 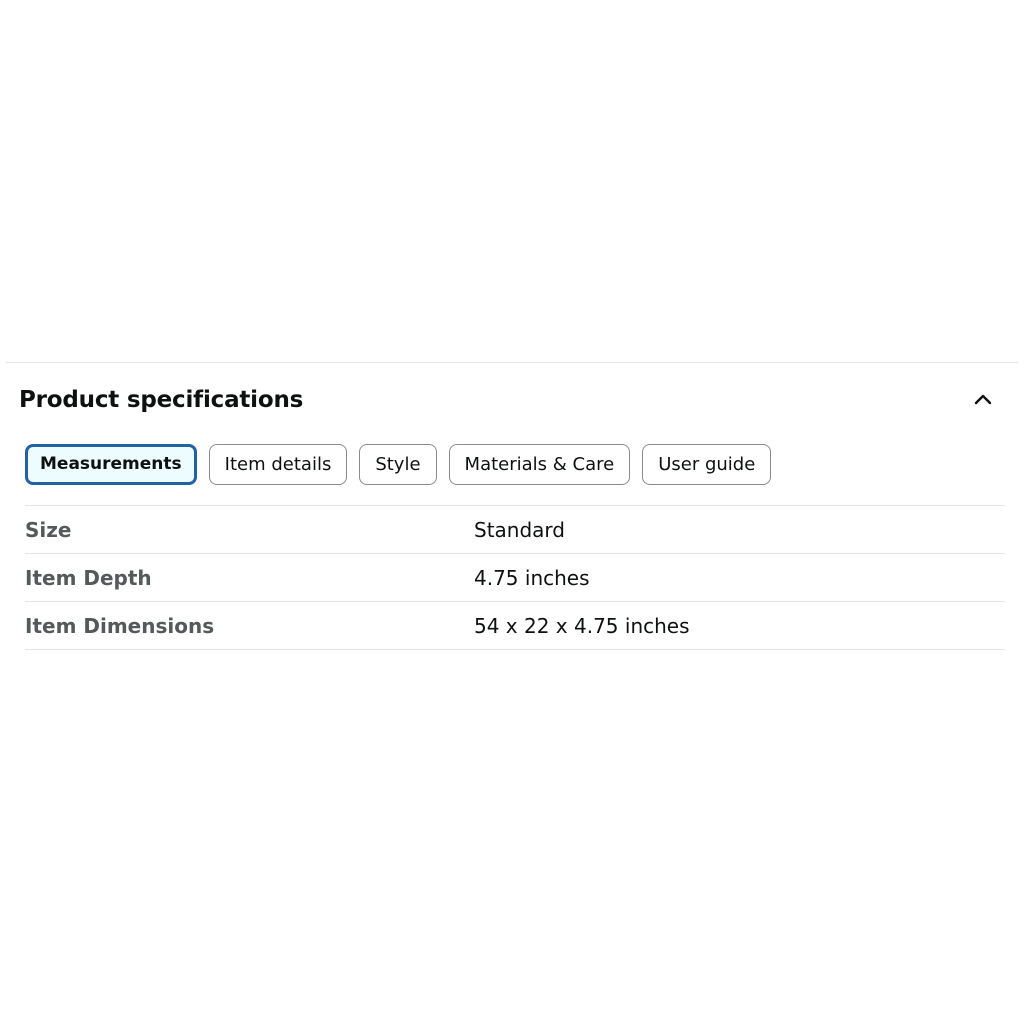 I want to click on tab-style: Style, so click(x=398, y=464).